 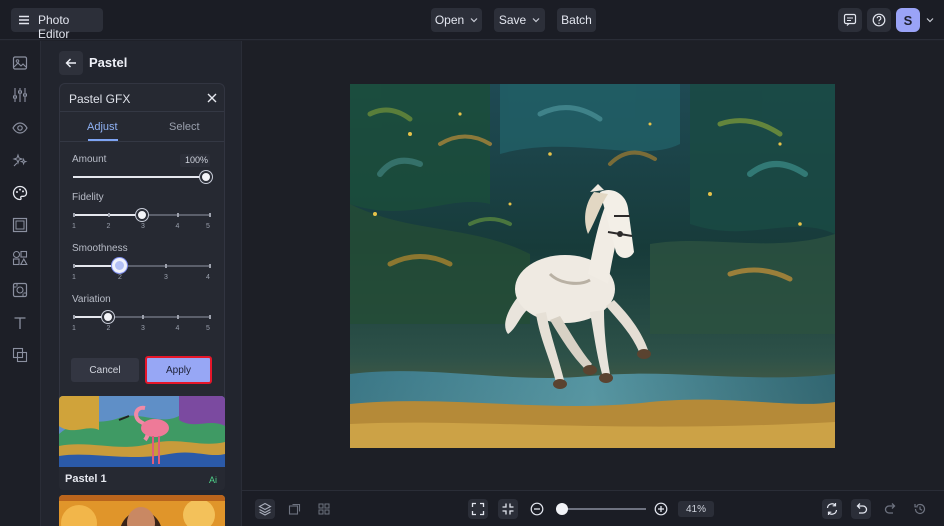 I want to click on zoom-in-icon, so click(x=661, y=509).